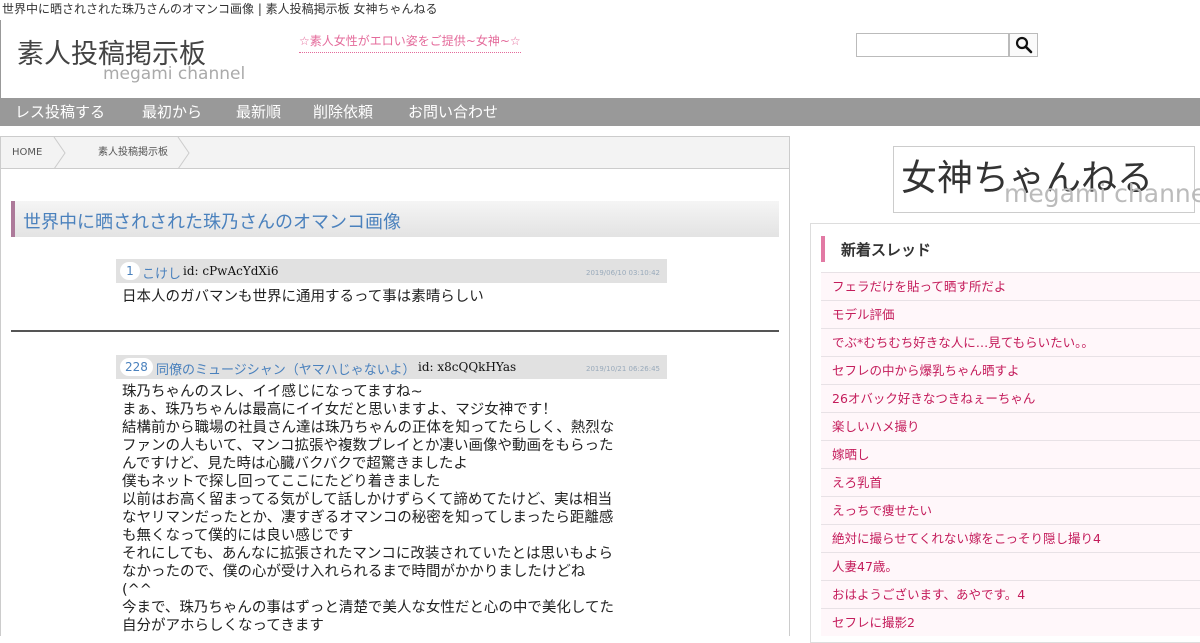  I want to click on post-number: 1, so click(130, 271).